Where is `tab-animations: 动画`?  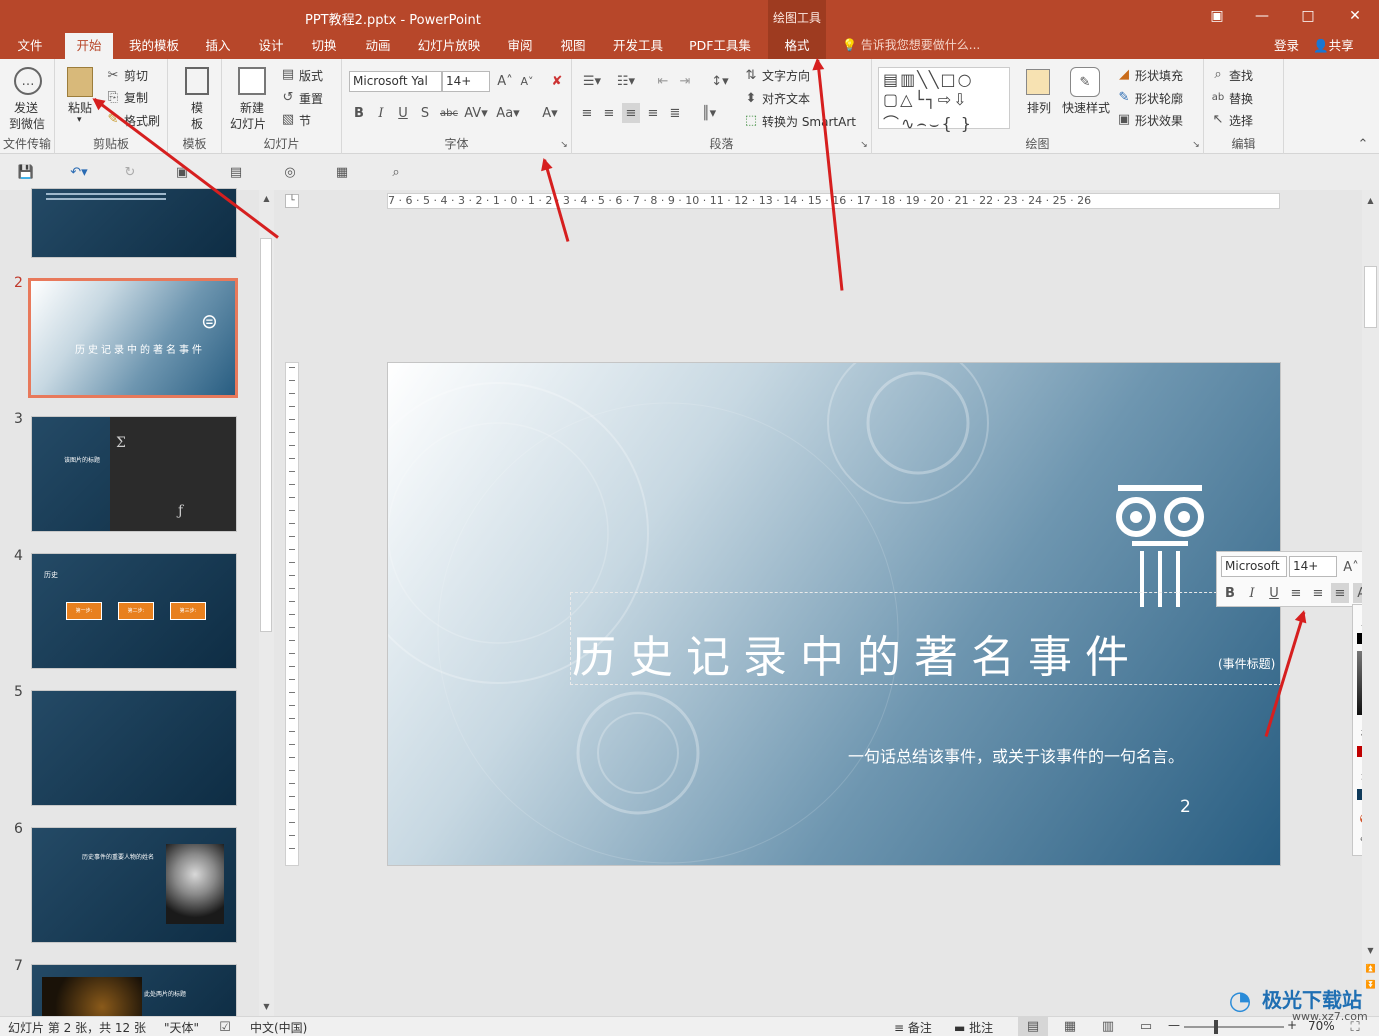 tab-animations: 动画 is located at coordinates (378, 46).